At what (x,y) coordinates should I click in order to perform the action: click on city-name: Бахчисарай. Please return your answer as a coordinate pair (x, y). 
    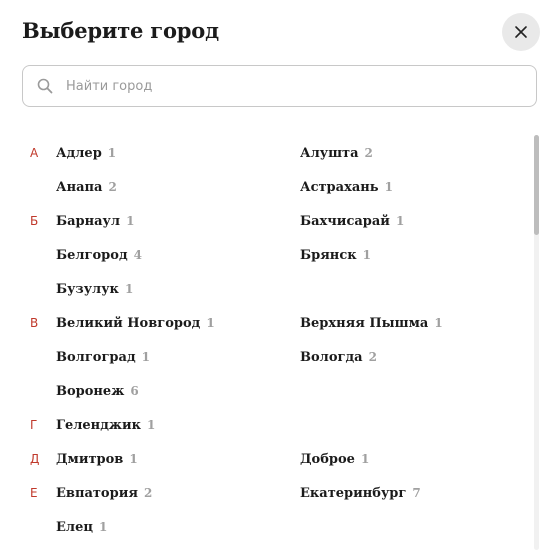
    Looking at the image, I should click on (345, 221).